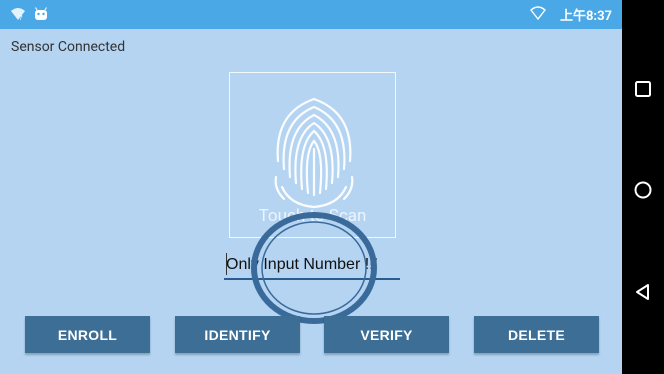  I want to click on recents-icon, so click(643, 89).